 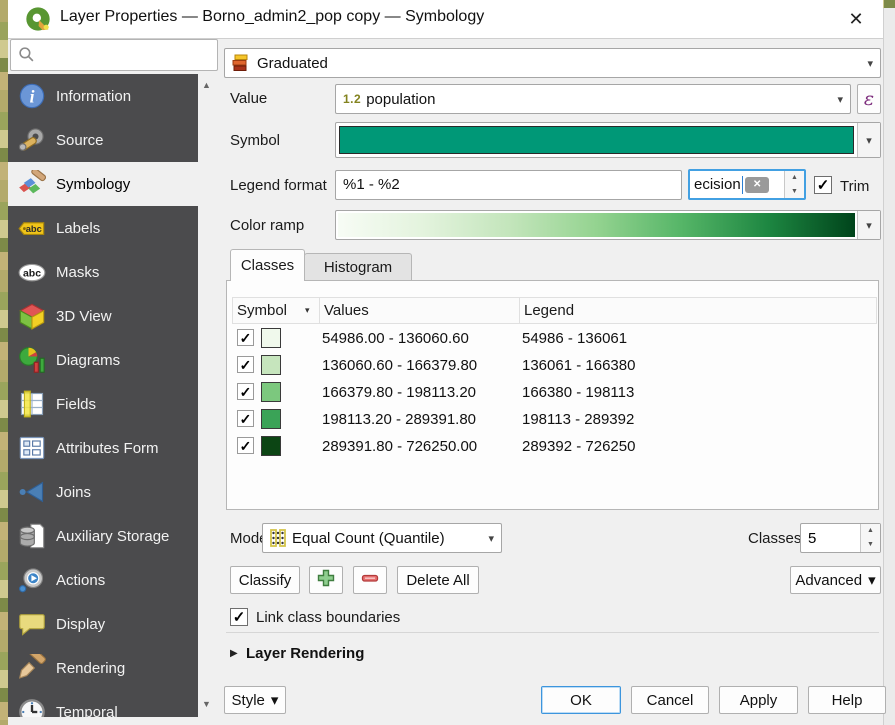 I want to click on scroll-up-icon: ▲, so click(x=206, y=85).